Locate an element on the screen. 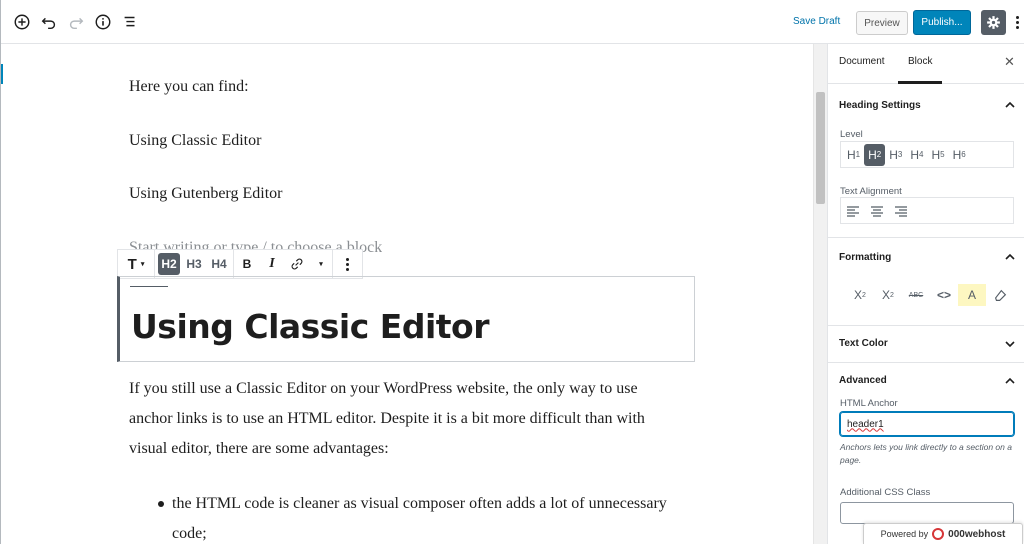  heading-level-h3-button: H3 is located at coordinates (194, 264).